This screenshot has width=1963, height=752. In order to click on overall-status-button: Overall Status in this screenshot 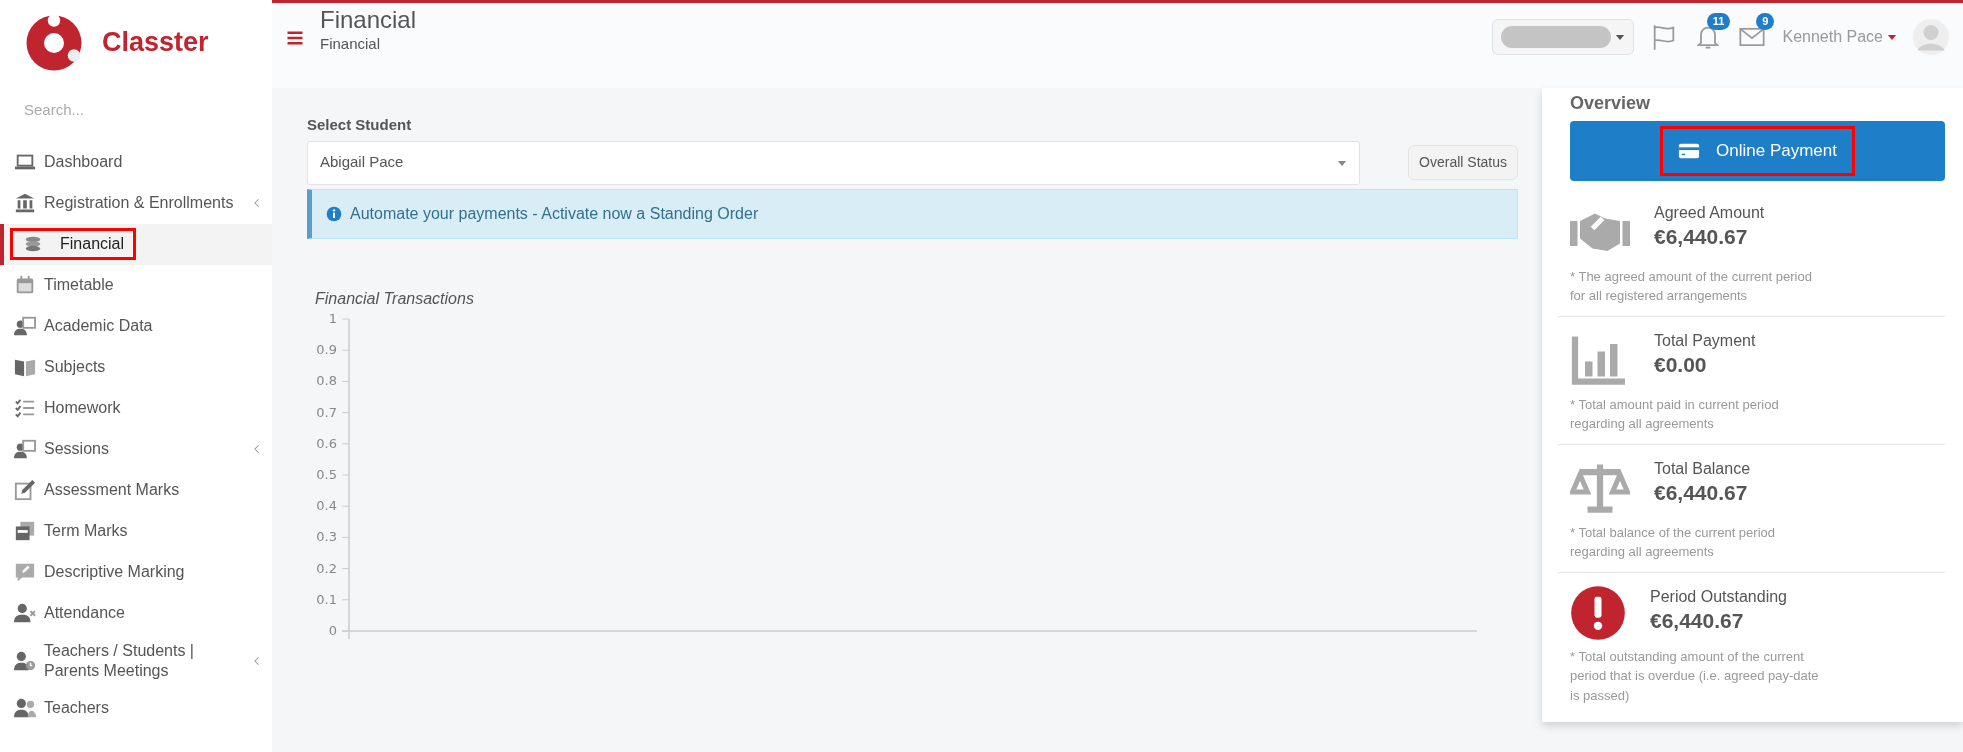, I will do `click(1463, 162)`.